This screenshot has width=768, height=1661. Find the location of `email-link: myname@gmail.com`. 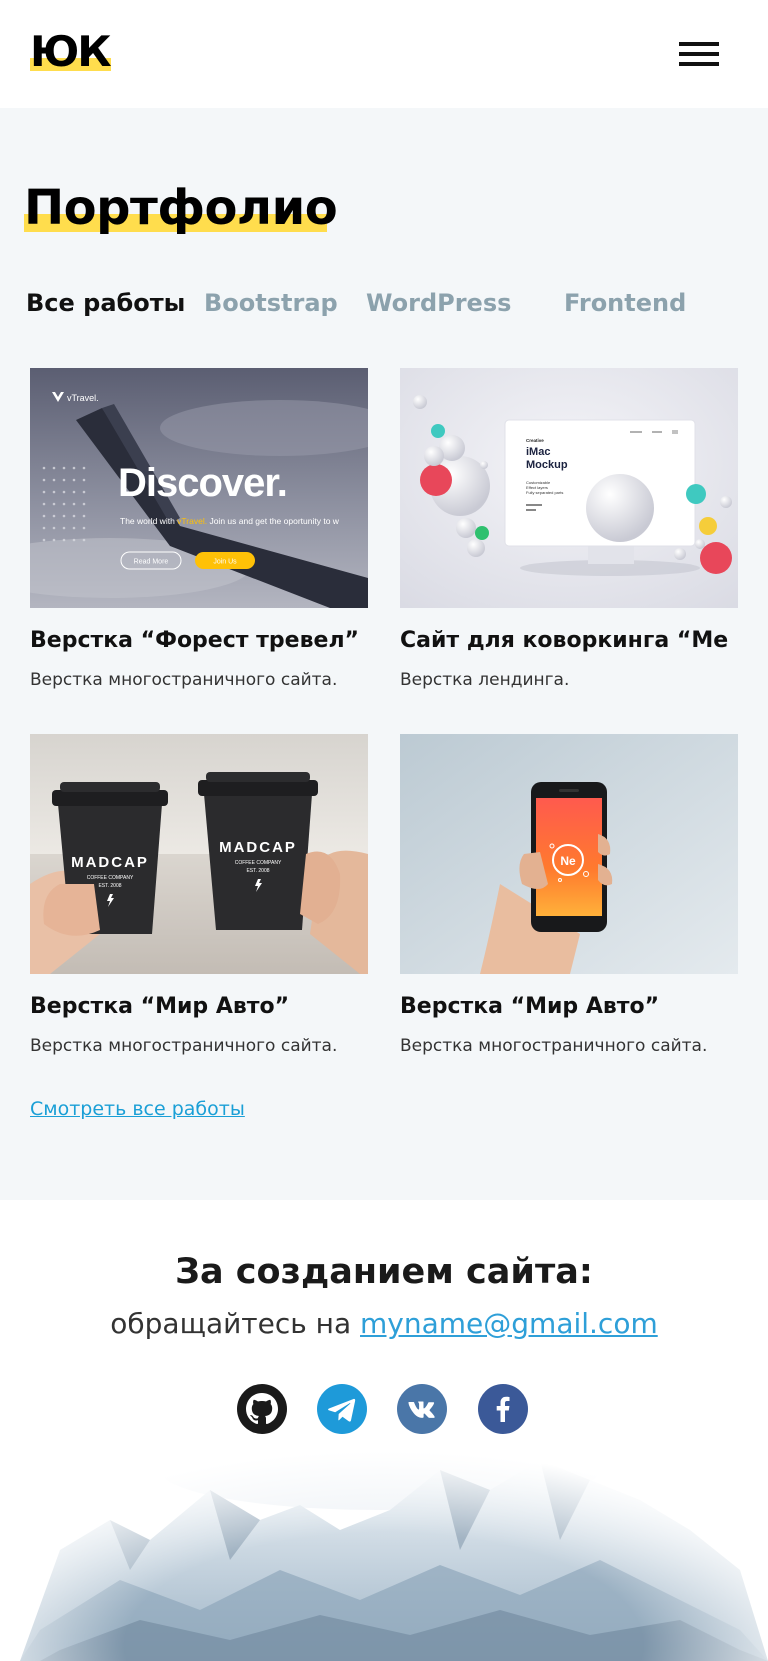

email-link: myname@gmail.com is located at coordinates (509, 1323).